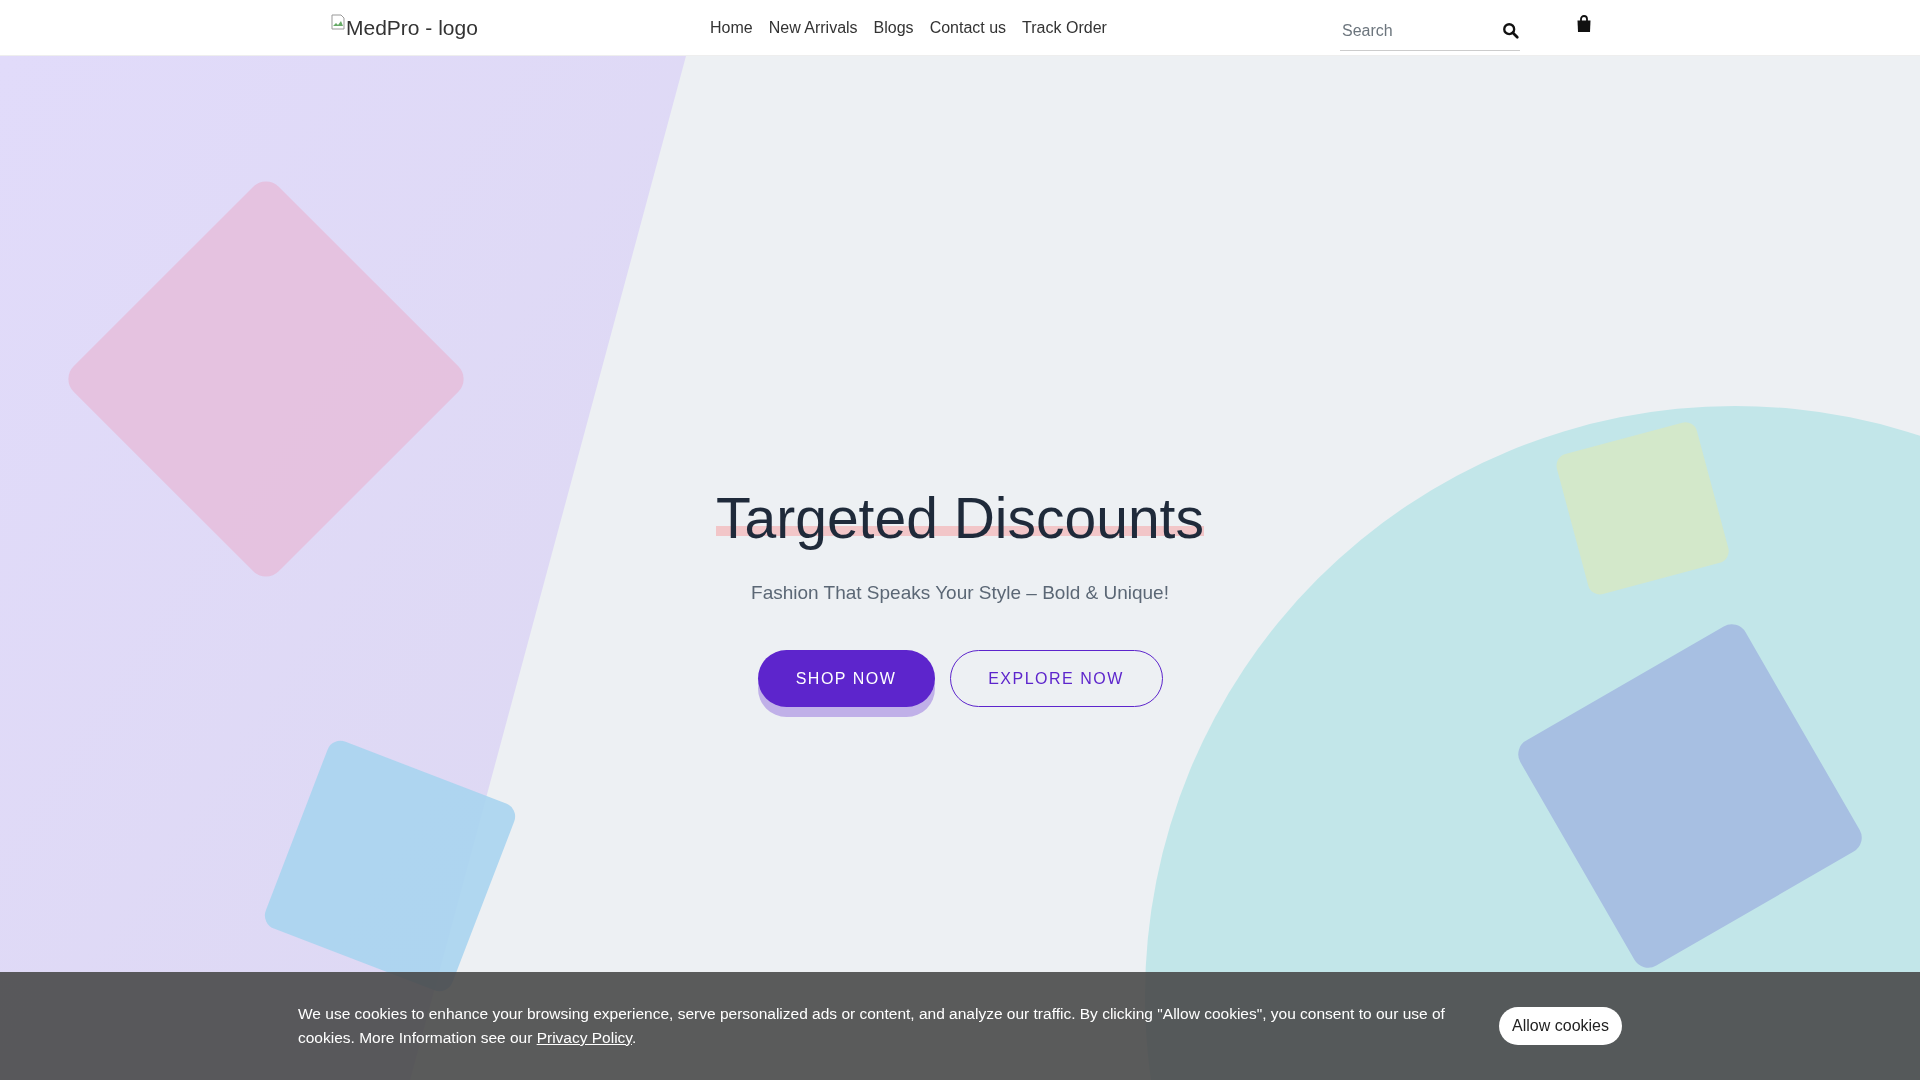  I want to click on nav-link: Blogs, so click(893, 27).